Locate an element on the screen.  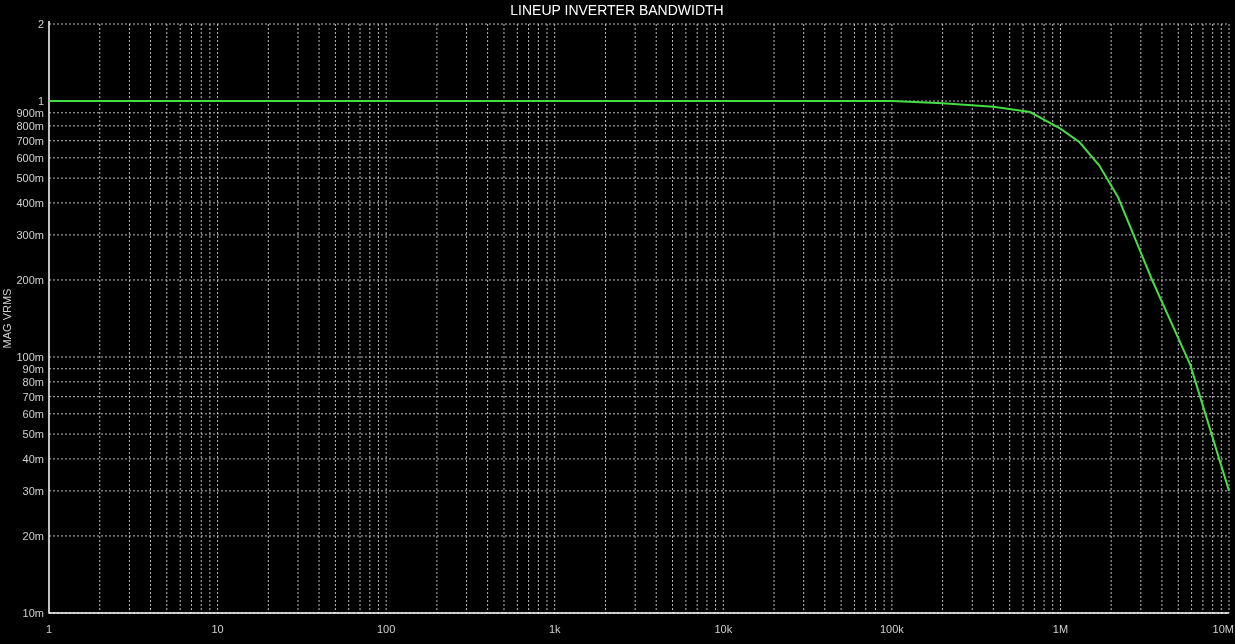
tick-label: 100m is located at coordinates (30, 357).